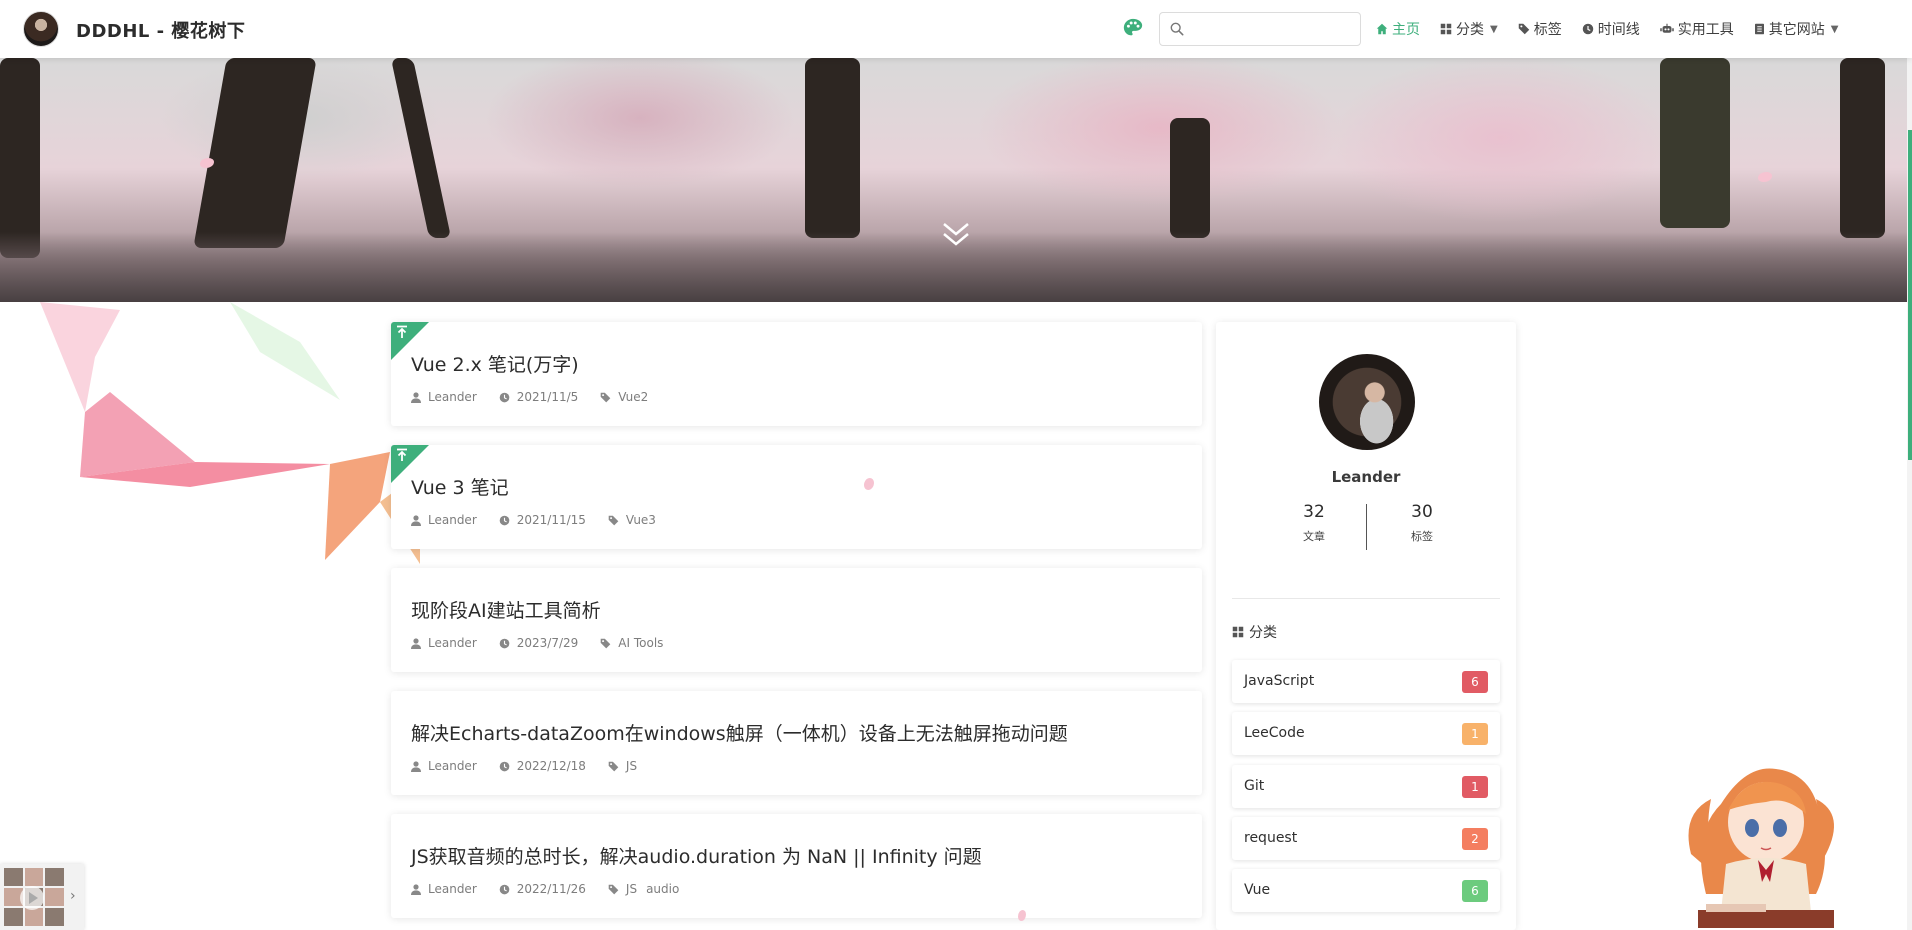  I want to click on chevron-right-icon: ›, so click(73, 896).